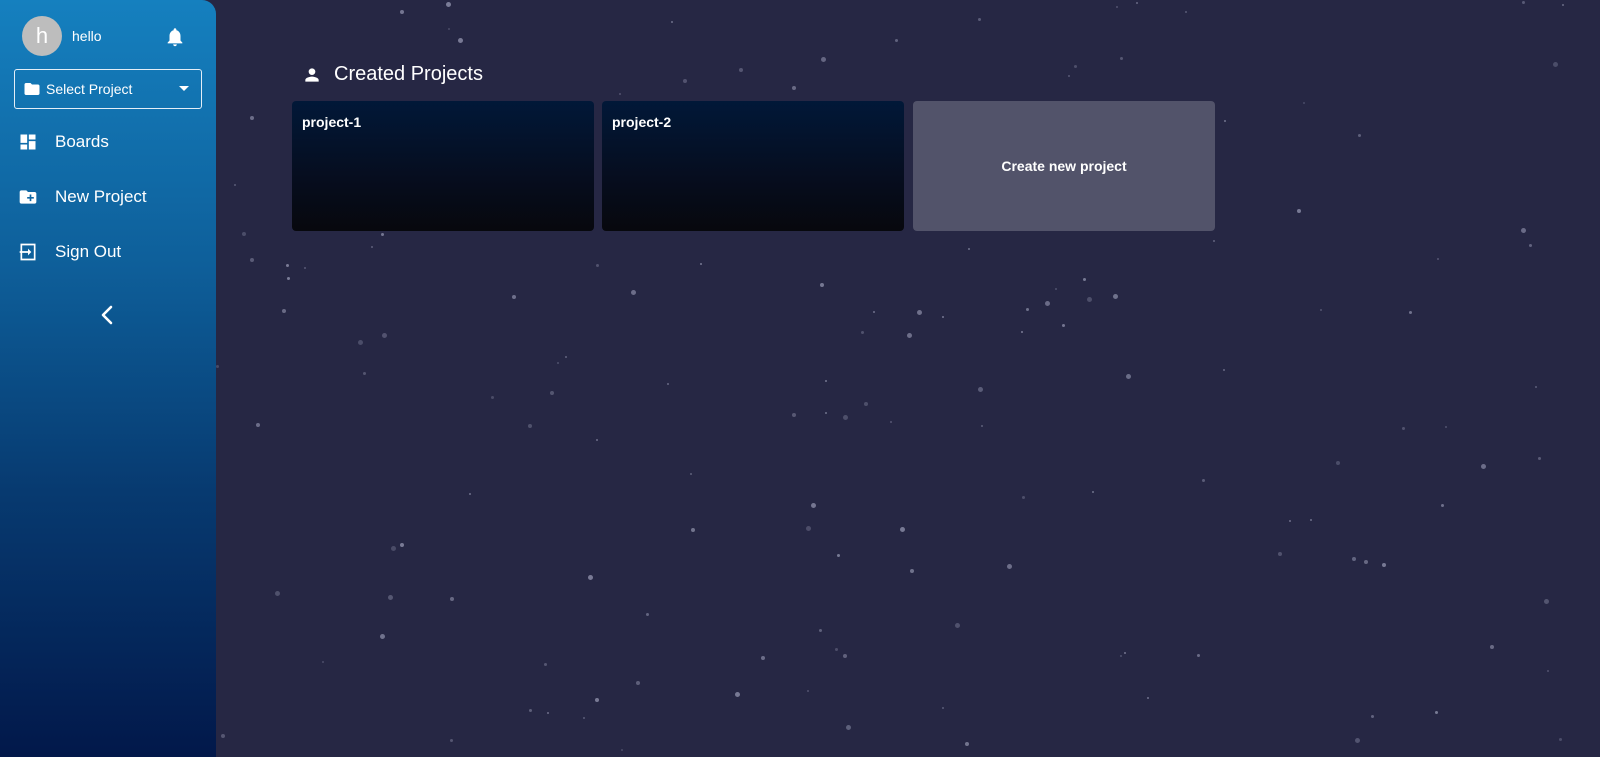 The image size is (1600, 757). What do you see at coordinates (408, 74) in the screenshot?
I see `page-title: Created Projects` at bounding box center [408, 74].